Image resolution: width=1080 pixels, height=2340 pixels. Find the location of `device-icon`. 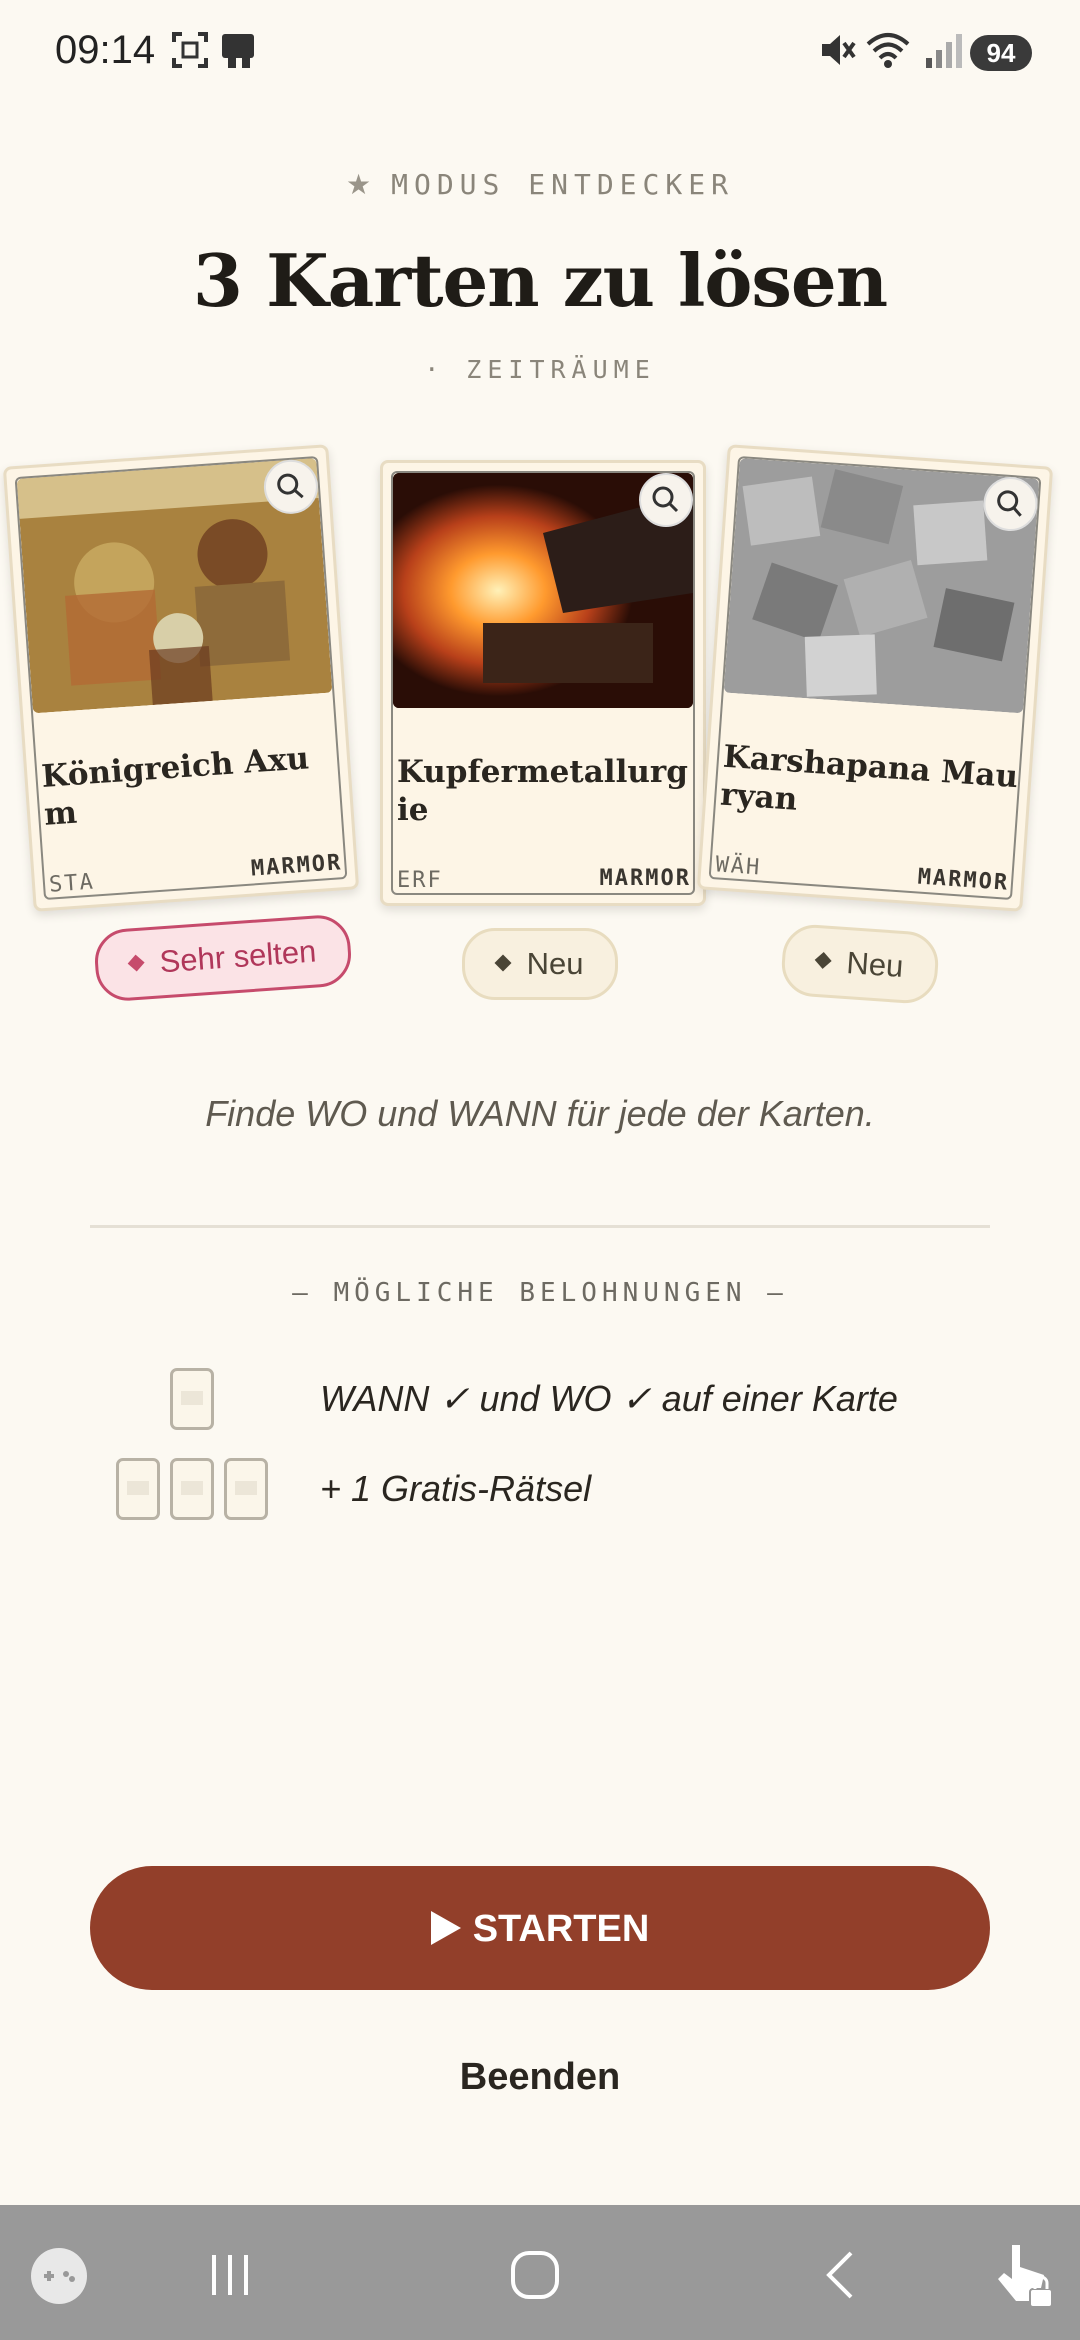

device-icon is located at coordinates (238, 51).